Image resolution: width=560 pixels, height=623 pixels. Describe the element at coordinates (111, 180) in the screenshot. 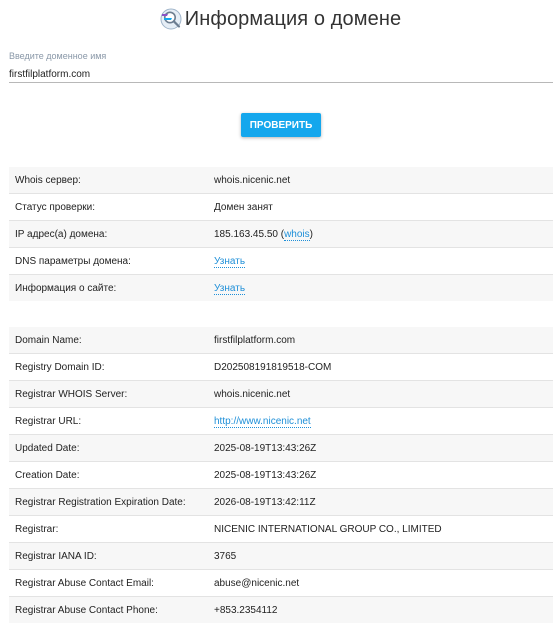

I see `row-key: Whois сервер:` at that location.